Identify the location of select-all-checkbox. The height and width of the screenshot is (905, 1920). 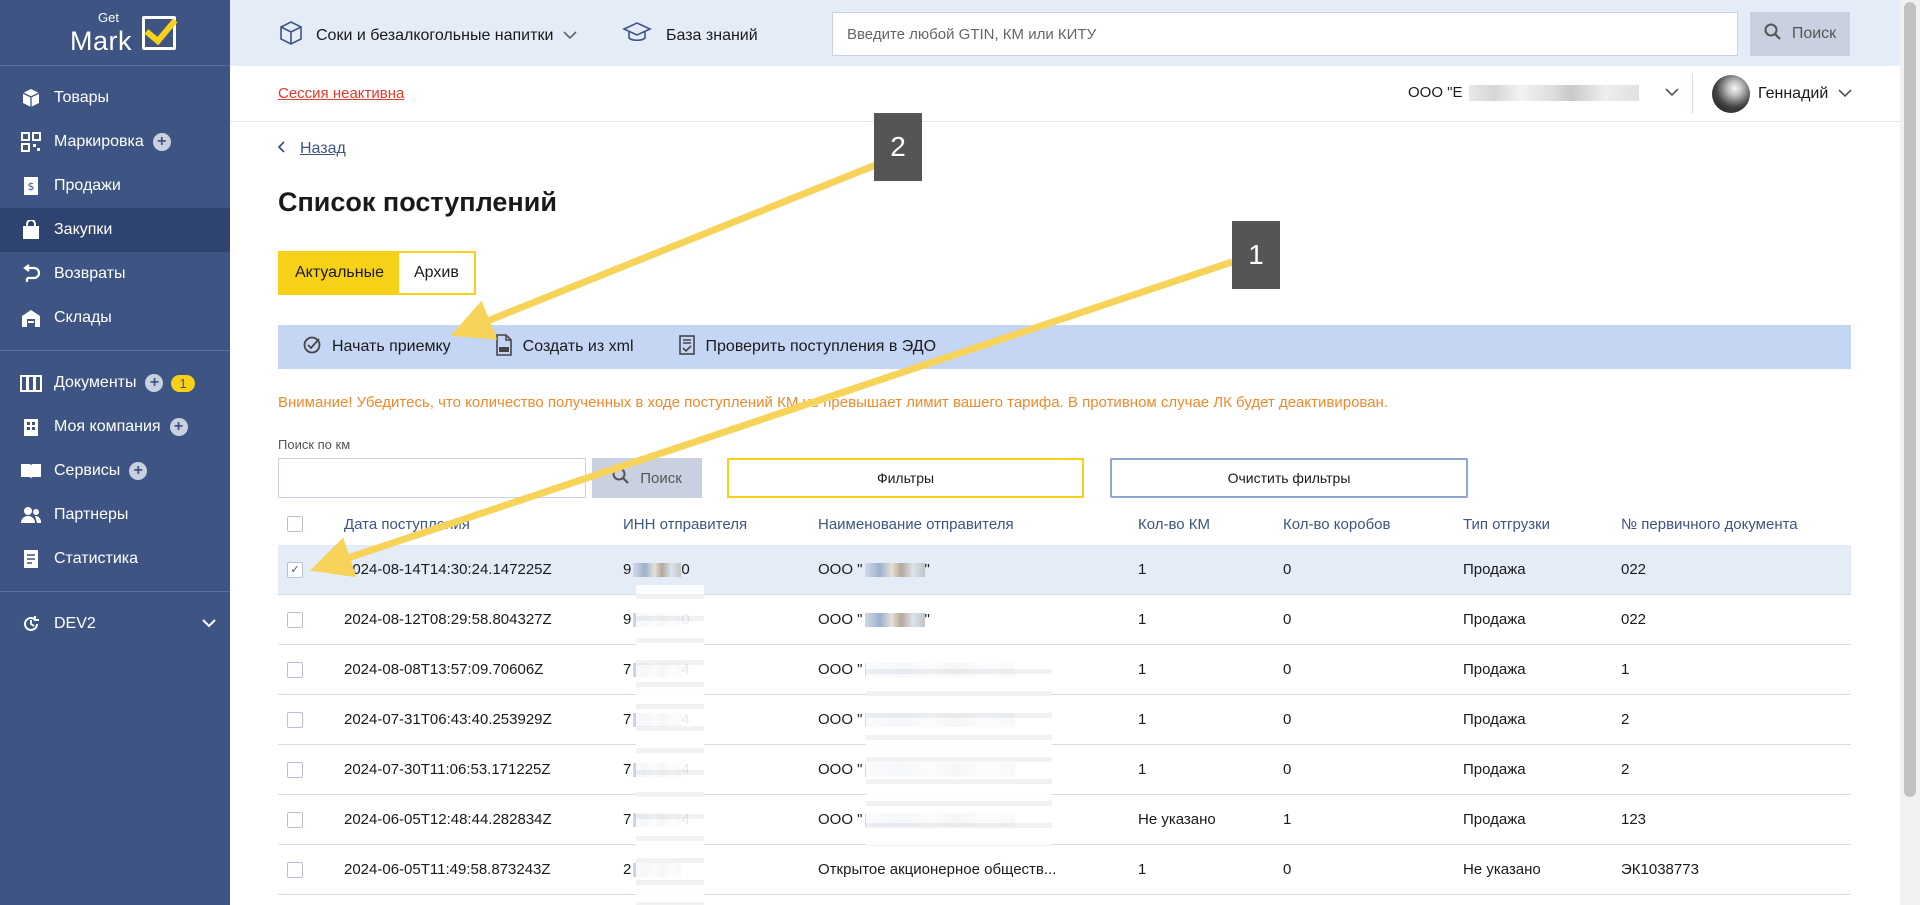
(295, 524).